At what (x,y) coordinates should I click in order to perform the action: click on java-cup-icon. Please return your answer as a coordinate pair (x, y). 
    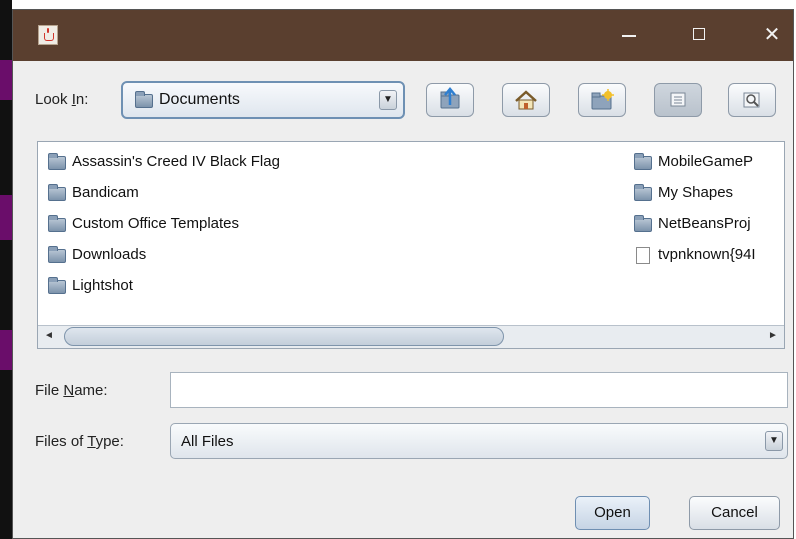
    Looking at the image, I should click on (48, 35).